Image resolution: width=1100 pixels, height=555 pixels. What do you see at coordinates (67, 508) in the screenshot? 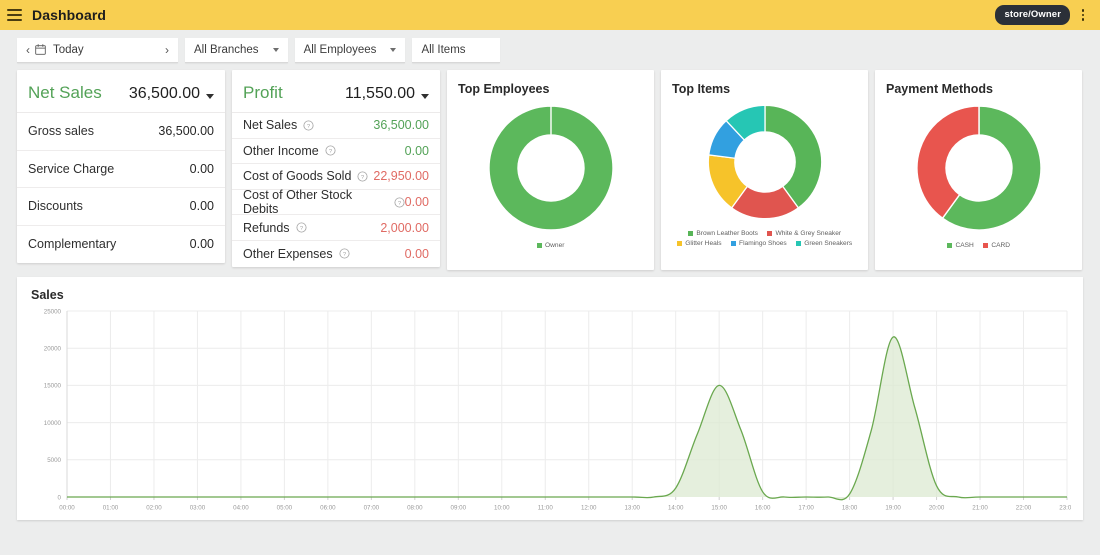
I see `x-axis-tick-label: 00:00` at bounding box center [67, 508].